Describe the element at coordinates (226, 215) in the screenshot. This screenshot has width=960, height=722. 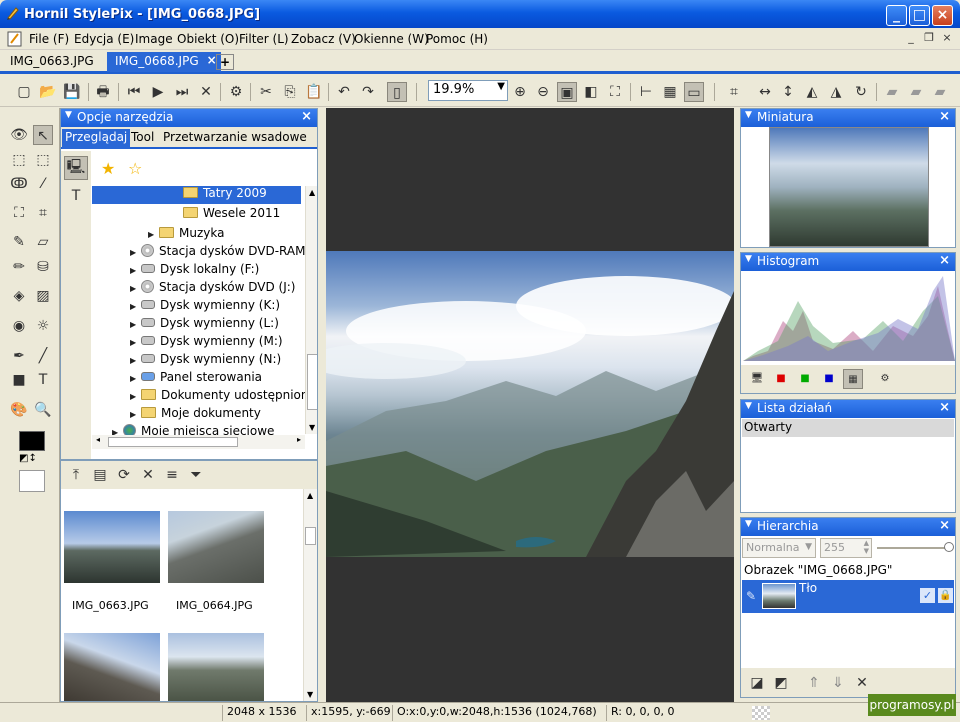
I see `tree-item: Wesele 2011` at that location.